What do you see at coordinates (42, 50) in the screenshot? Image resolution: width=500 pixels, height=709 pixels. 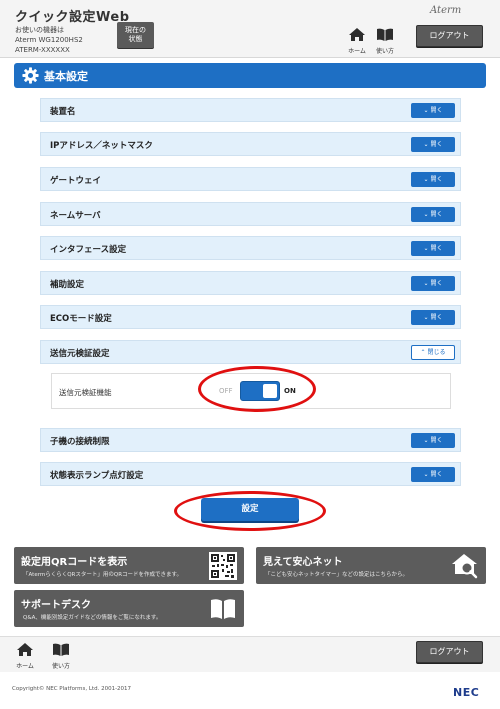 I see `device-serial: ATERM-XXXXXX` at bounding box center [42, 50].